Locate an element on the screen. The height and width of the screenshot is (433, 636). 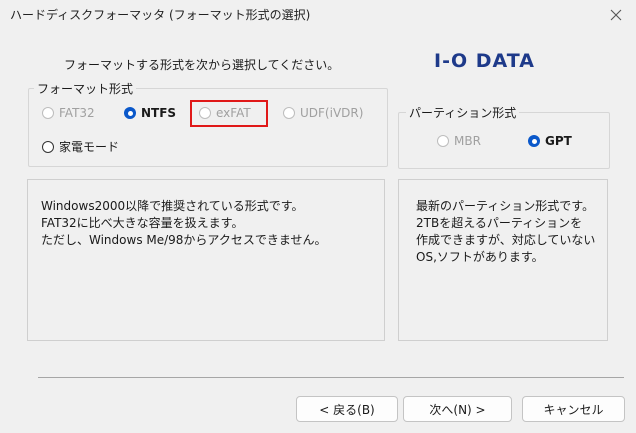
description-line: OS,ソフトがあります。 is located at coordinates (480, 257).